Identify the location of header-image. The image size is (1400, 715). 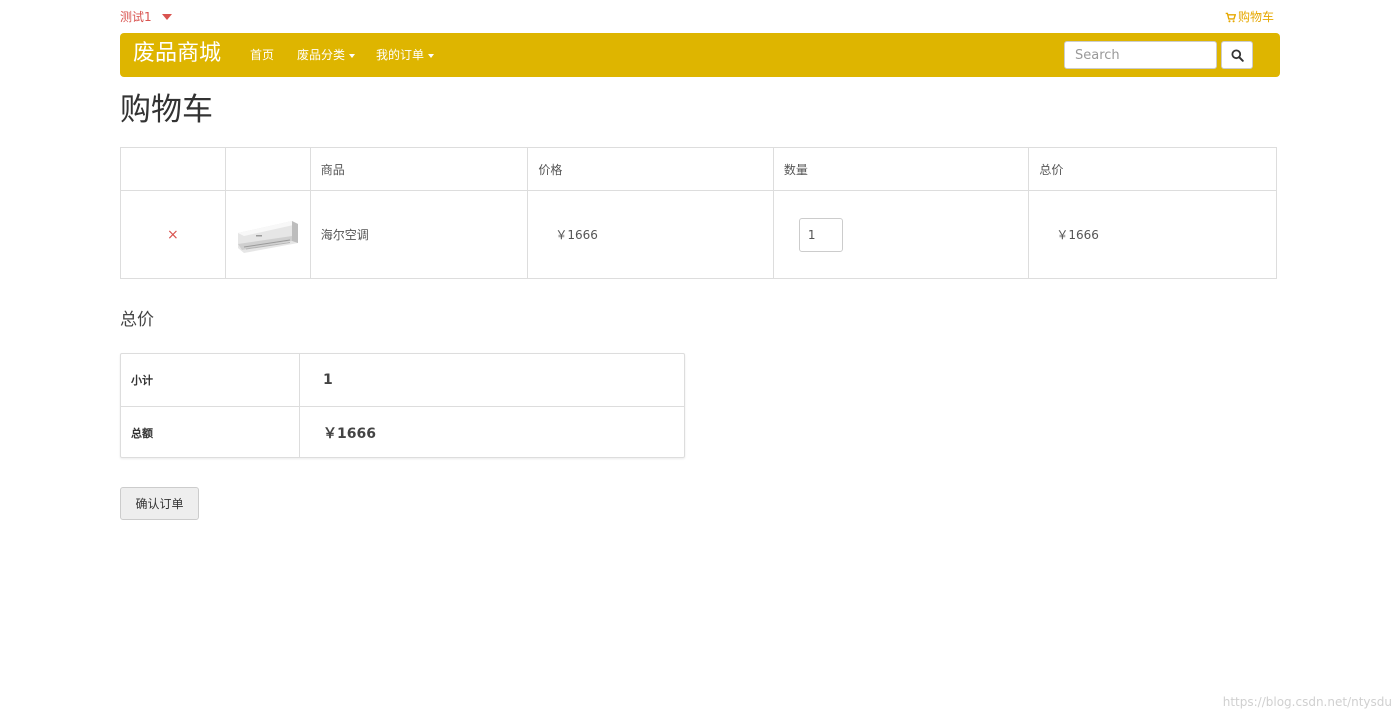
(267, 169).